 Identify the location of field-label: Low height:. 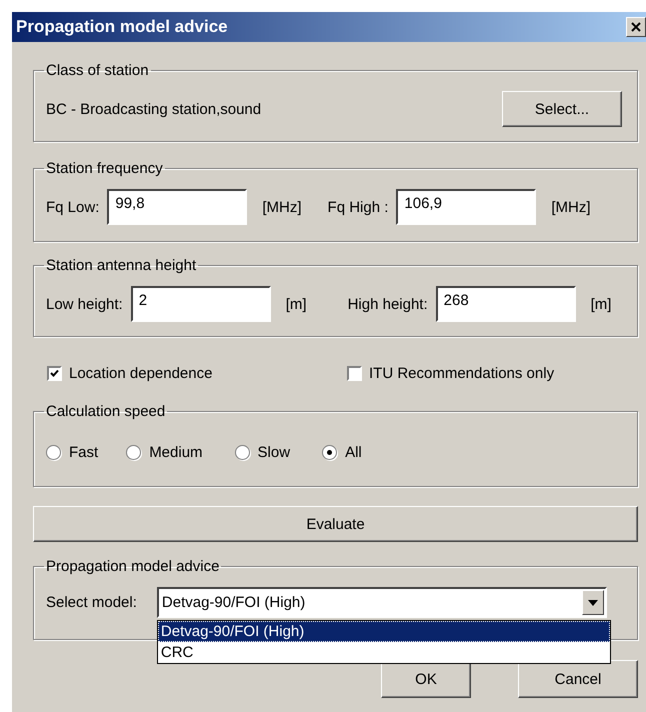
(84, 304).